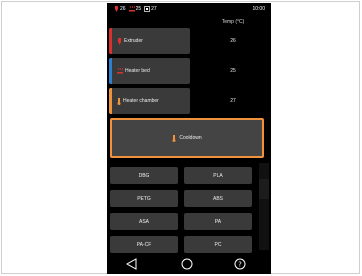 Image resolution: width=362 pixels, height=276 pixels. Describe the element at coordinates (233, 41) in the screenshot. I see `extruder-temp: 26` at that location.